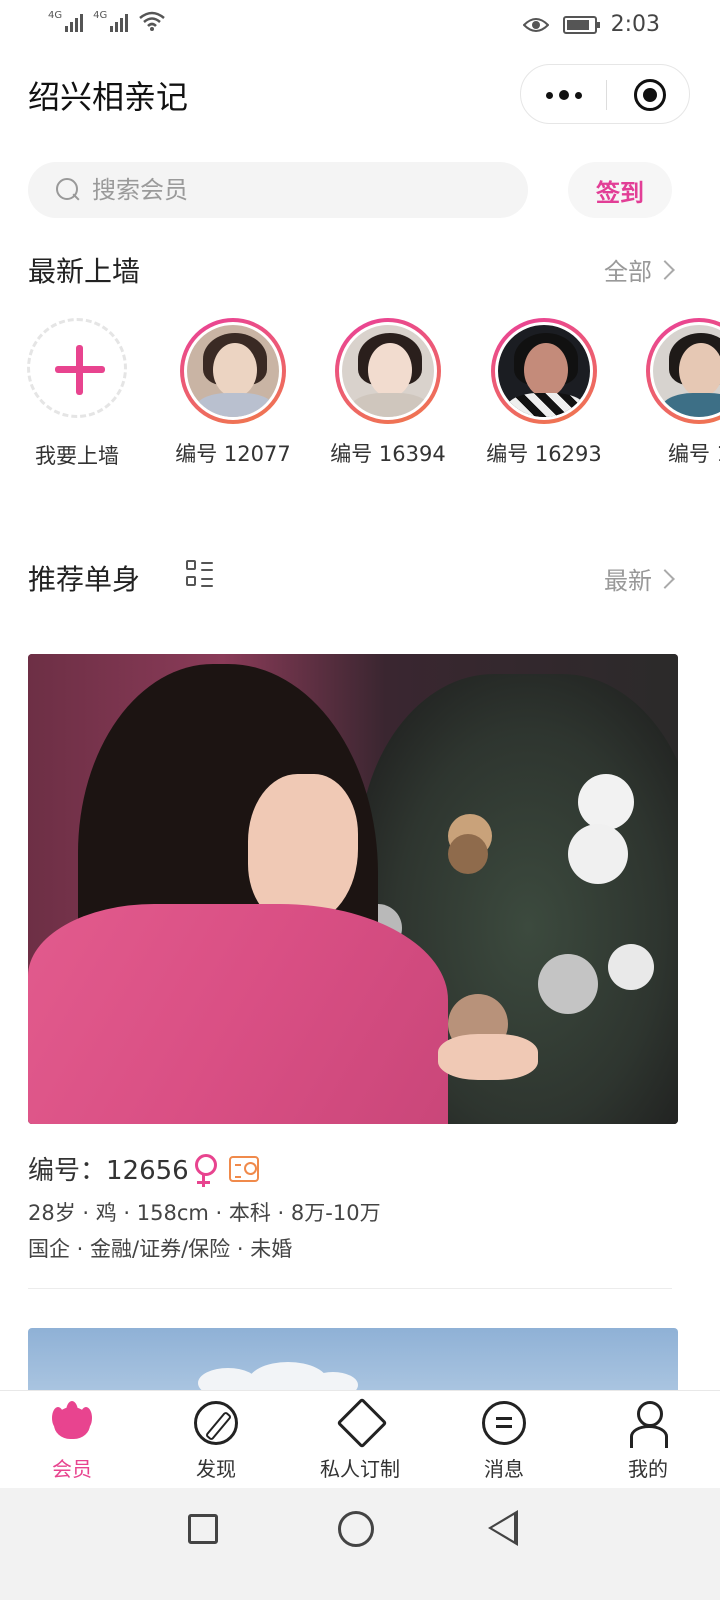  What do you see at coordinates (243, 1168) in the screenshot?
I see `id-verified-icon` at bounding box center [243, 1168].